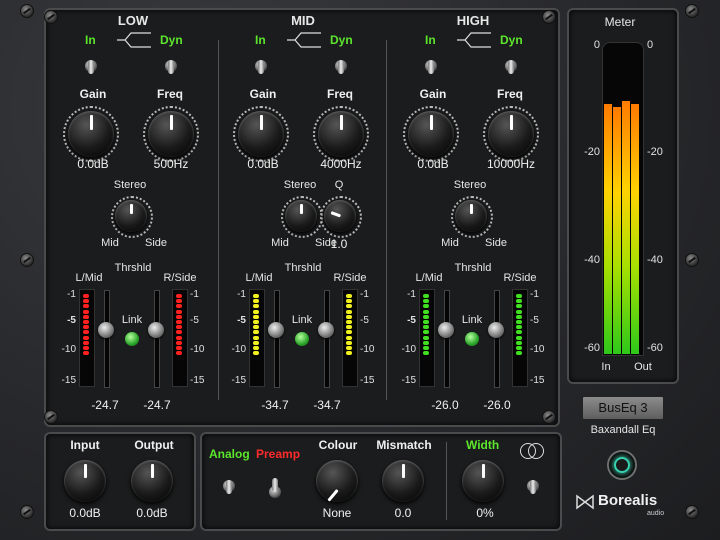 This screenshot has width=720, height=540. What do you see at coordinates (339, 94) in the screenshot?
I see `freq-label: Freq` at bounding box center [339, 94].